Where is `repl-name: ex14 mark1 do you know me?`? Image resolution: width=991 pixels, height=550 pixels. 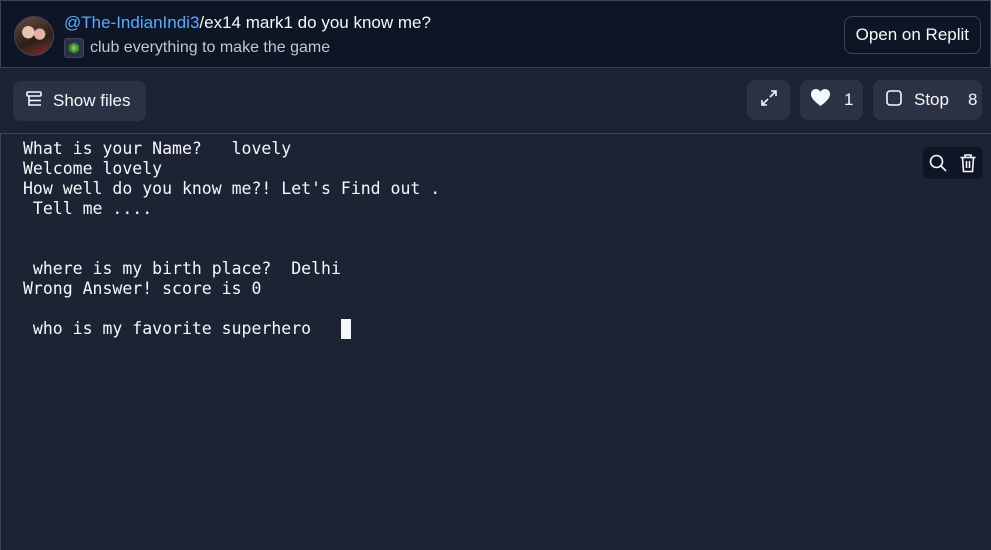 repl-name: ex14 mark1 do you know me? is located at coordinates (317, 22).